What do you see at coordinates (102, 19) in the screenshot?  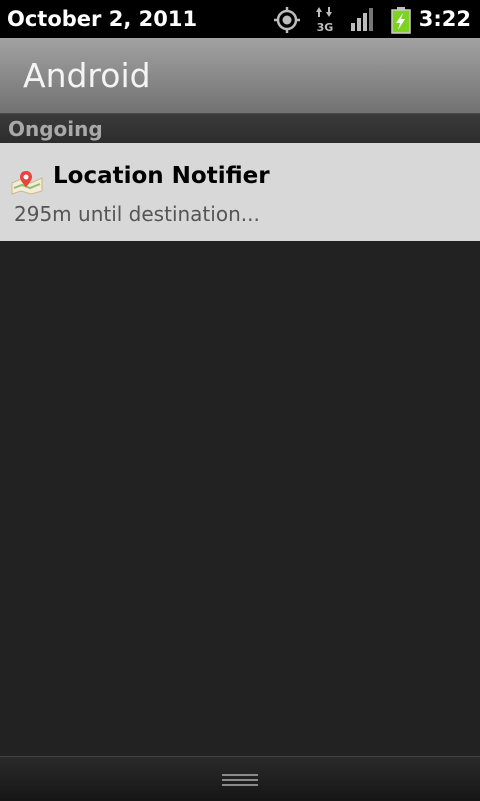 I see `status-date: October 2, 2011` at bounding box center [102, 19].